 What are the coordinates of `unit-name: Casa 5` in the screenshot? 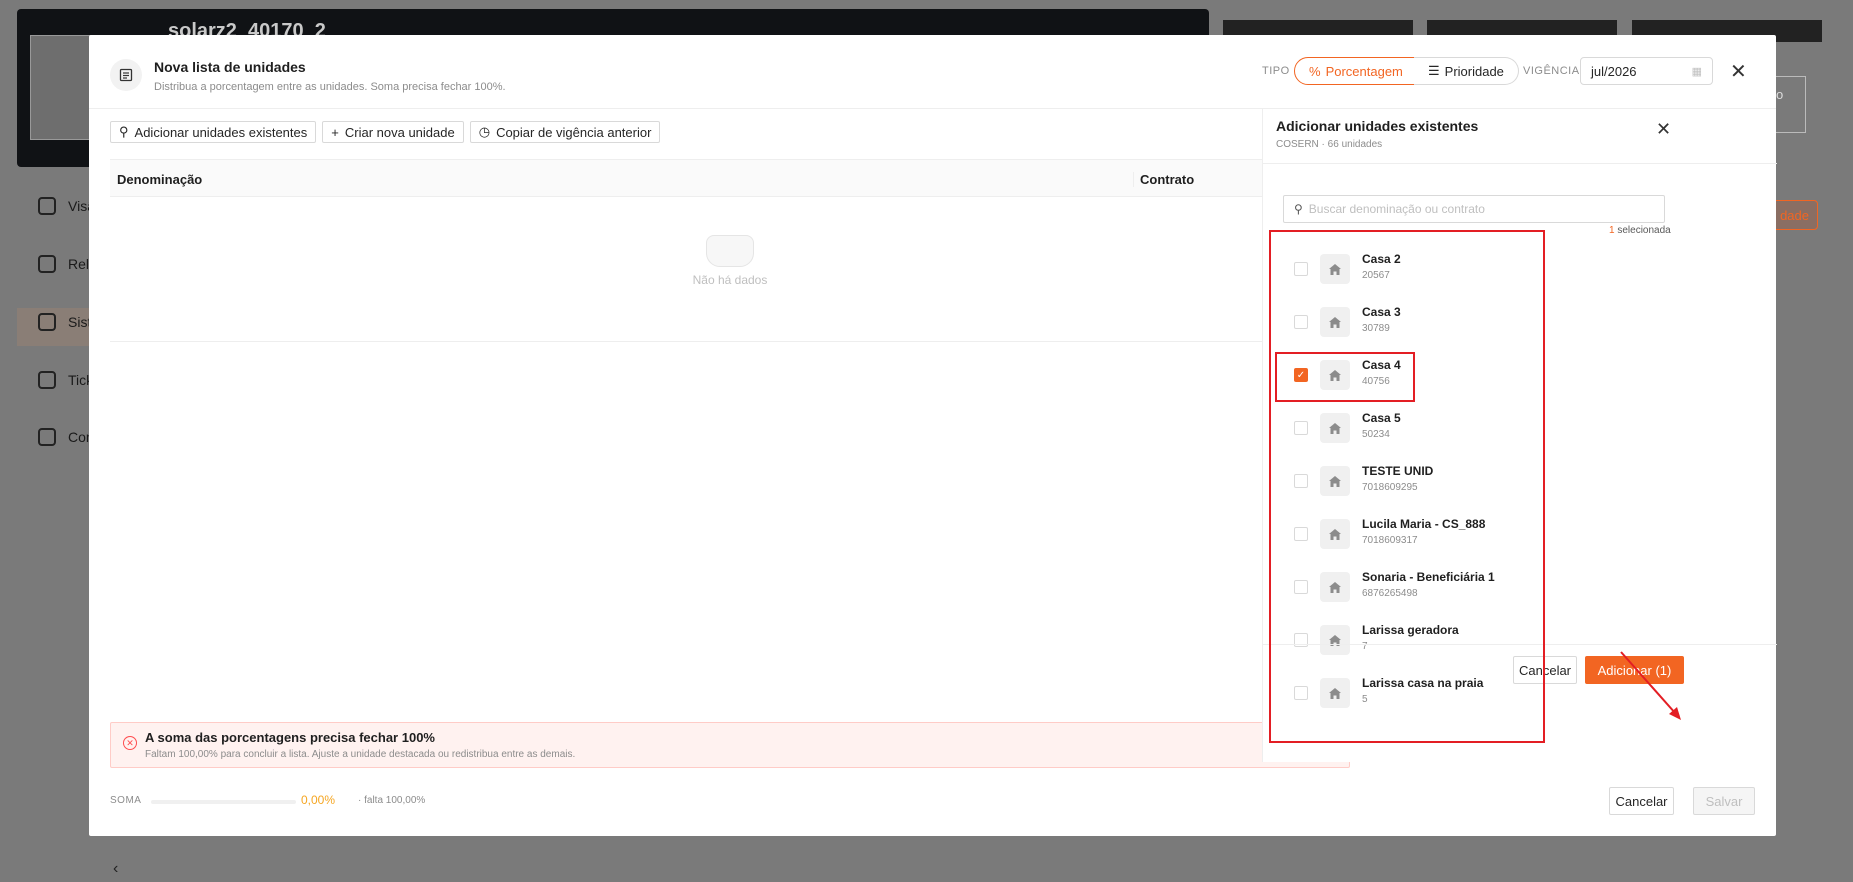 It's located at (1381, 418).